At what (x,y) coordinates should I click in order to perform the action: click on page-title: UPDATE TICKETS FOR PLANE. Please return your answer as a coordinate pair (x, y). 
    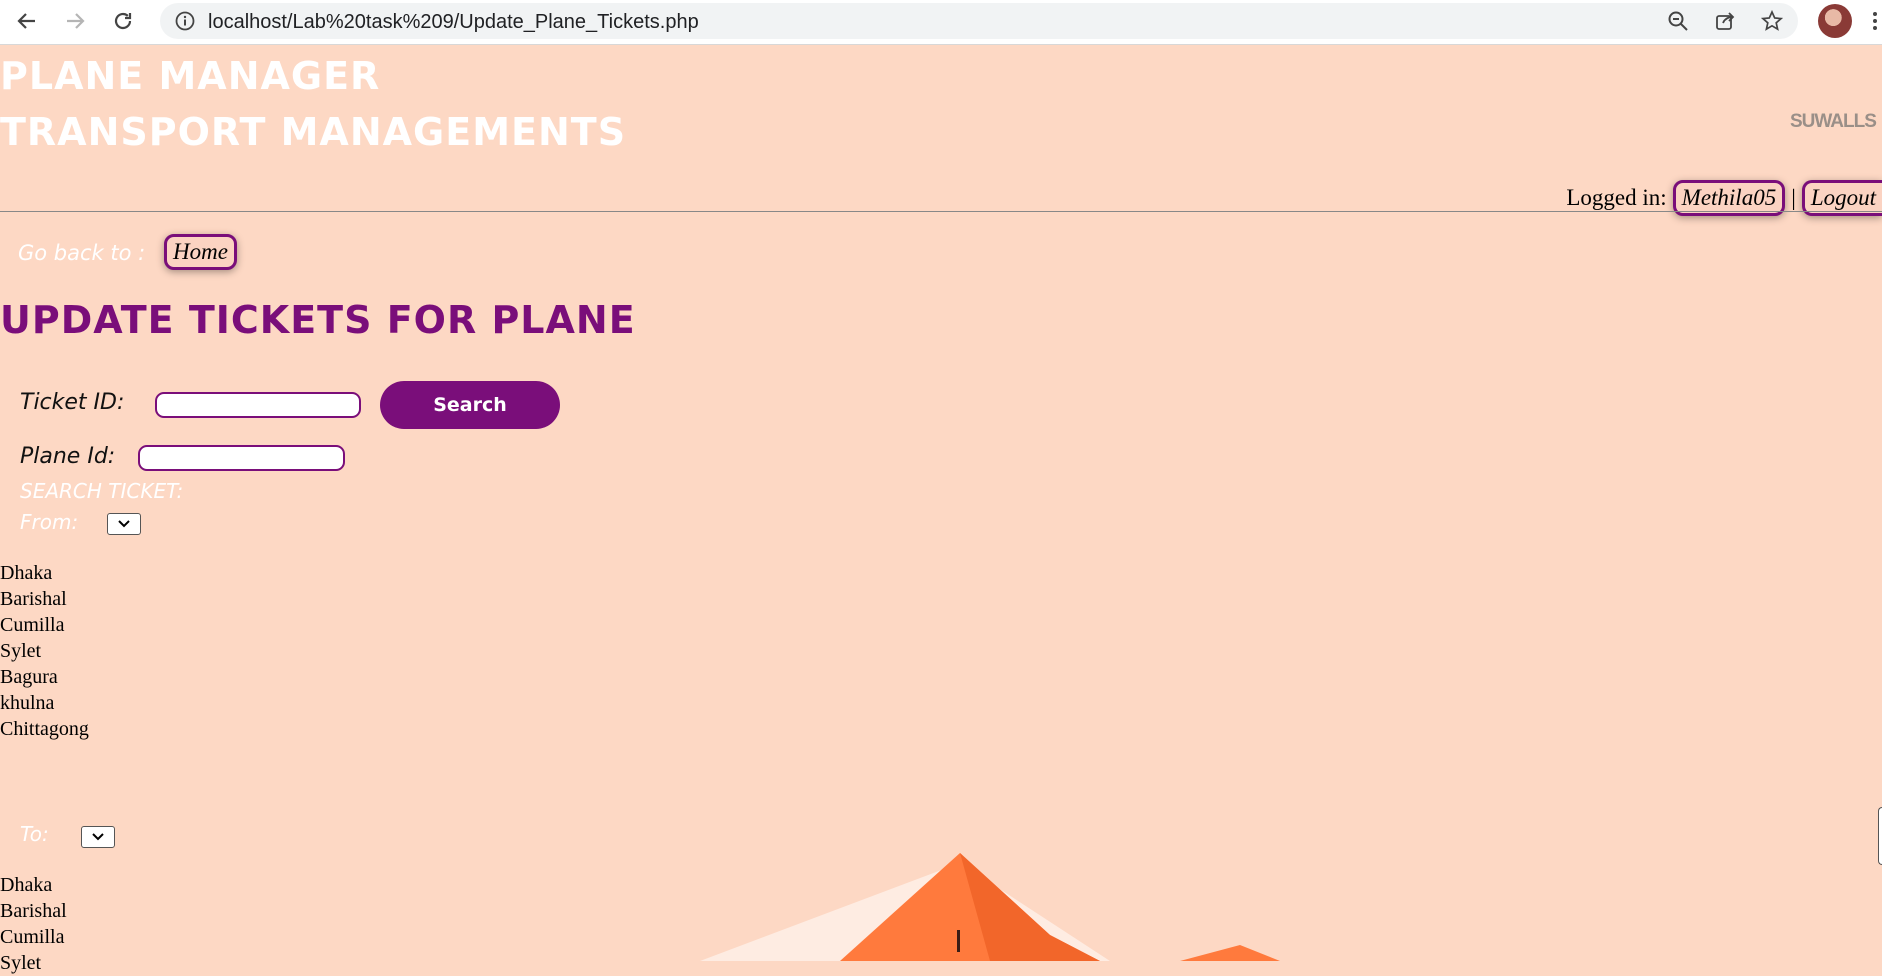
    Looking at the image, I should click on (318, 320).